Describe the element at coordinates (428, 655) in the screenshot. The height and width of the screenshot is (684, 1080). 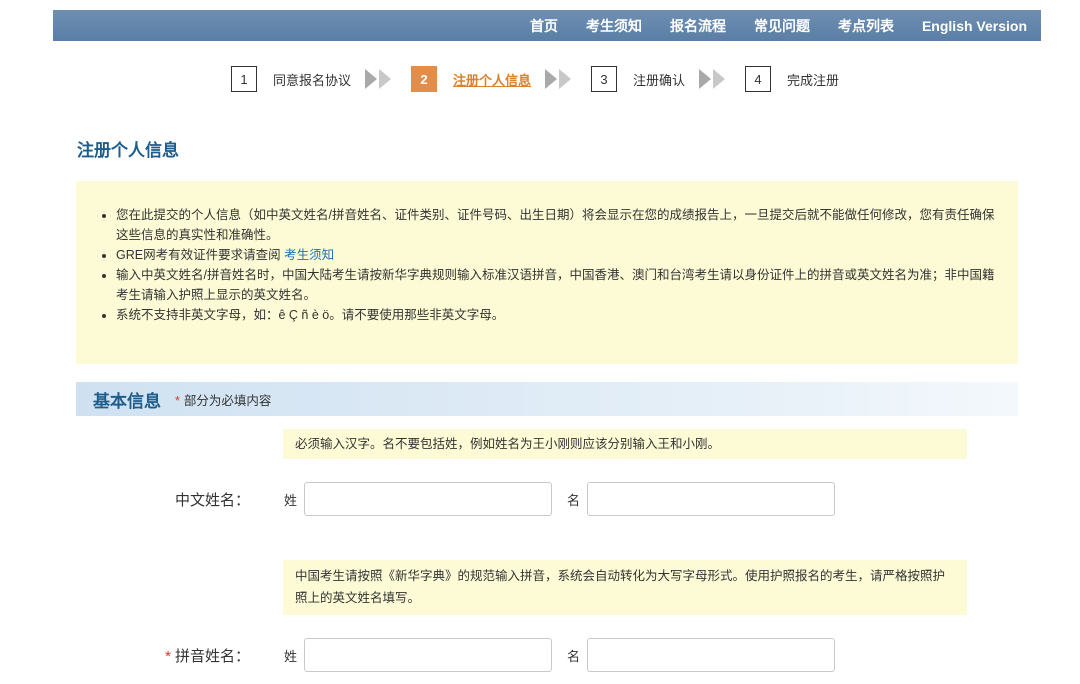
I see `pinyin-surname-input` at that location.